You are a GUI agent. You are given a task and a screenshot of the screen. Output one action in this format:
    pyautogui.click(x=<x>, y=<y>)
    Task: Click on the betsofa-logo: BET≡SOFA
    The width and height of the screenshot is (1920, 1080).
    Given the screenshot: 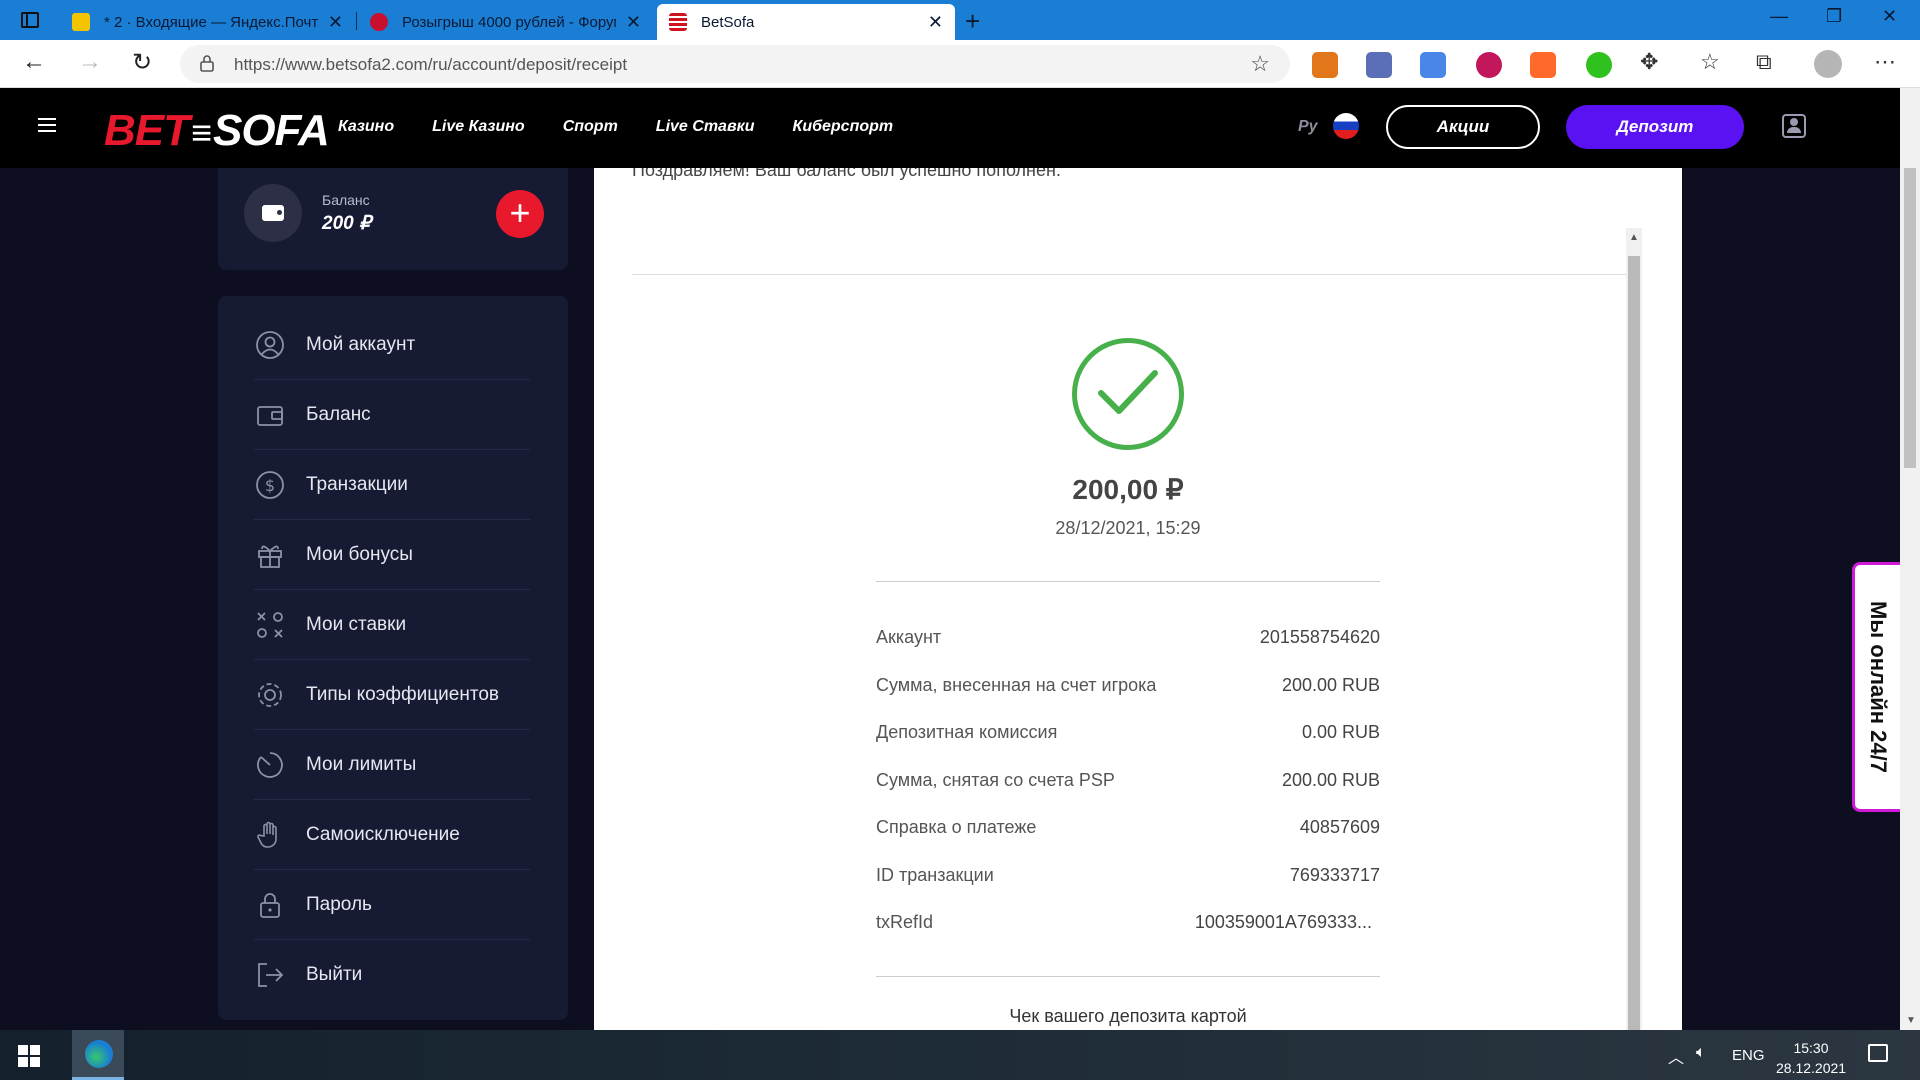 What is the action you would take?
    pyautogui.click(x=217, y=131)
    